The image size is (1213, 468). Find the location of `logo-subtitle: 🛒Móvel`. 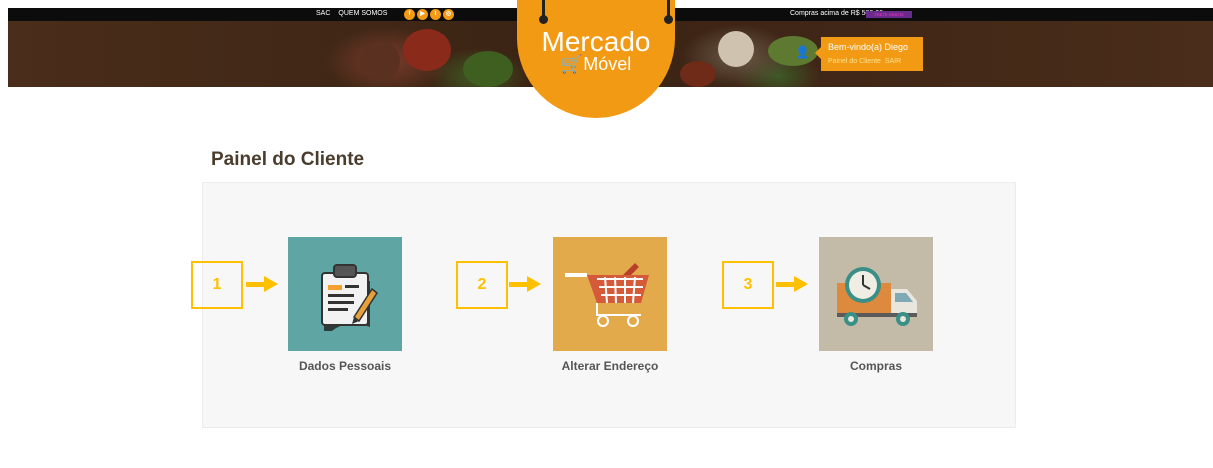

logo-subtitle: 🛒Móvel is located at coordinates (596, 64).